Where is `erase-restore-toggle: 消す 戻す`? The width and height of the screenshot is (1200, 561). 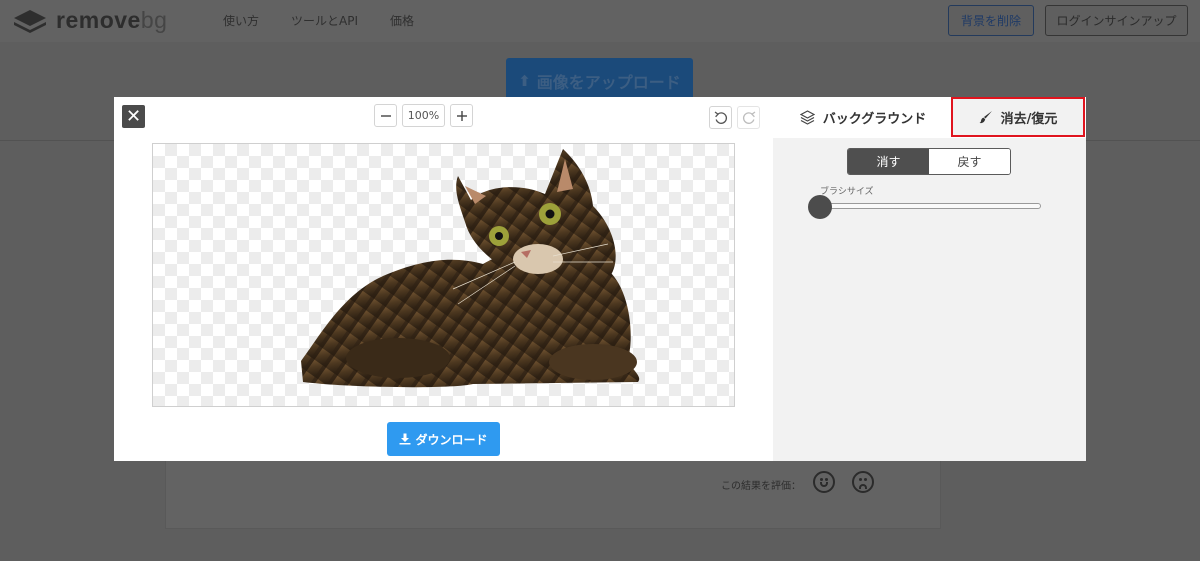 erase-restore-toggle: 消す 戻す is located at coordinates (929, 161).